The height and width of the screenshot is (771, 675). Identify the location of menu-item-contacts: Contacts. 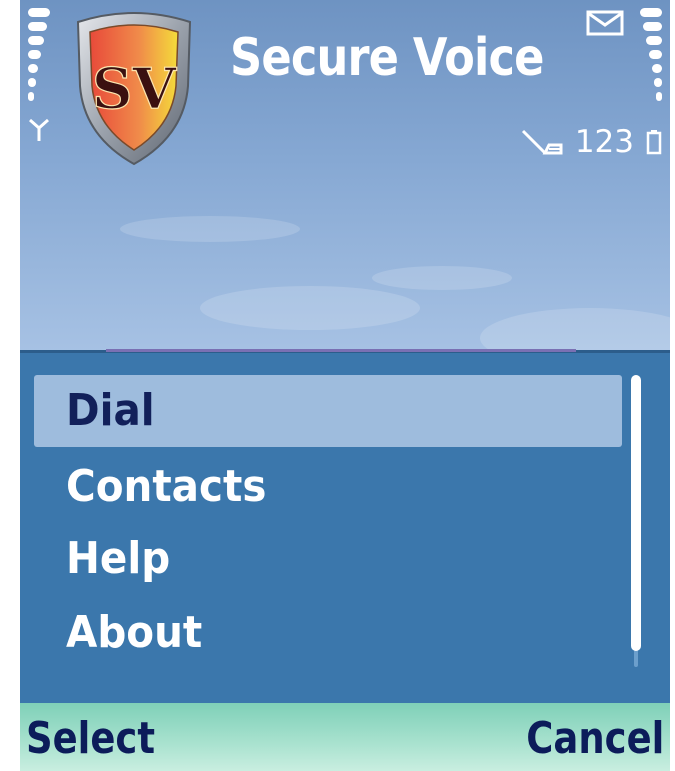
(328, 487).